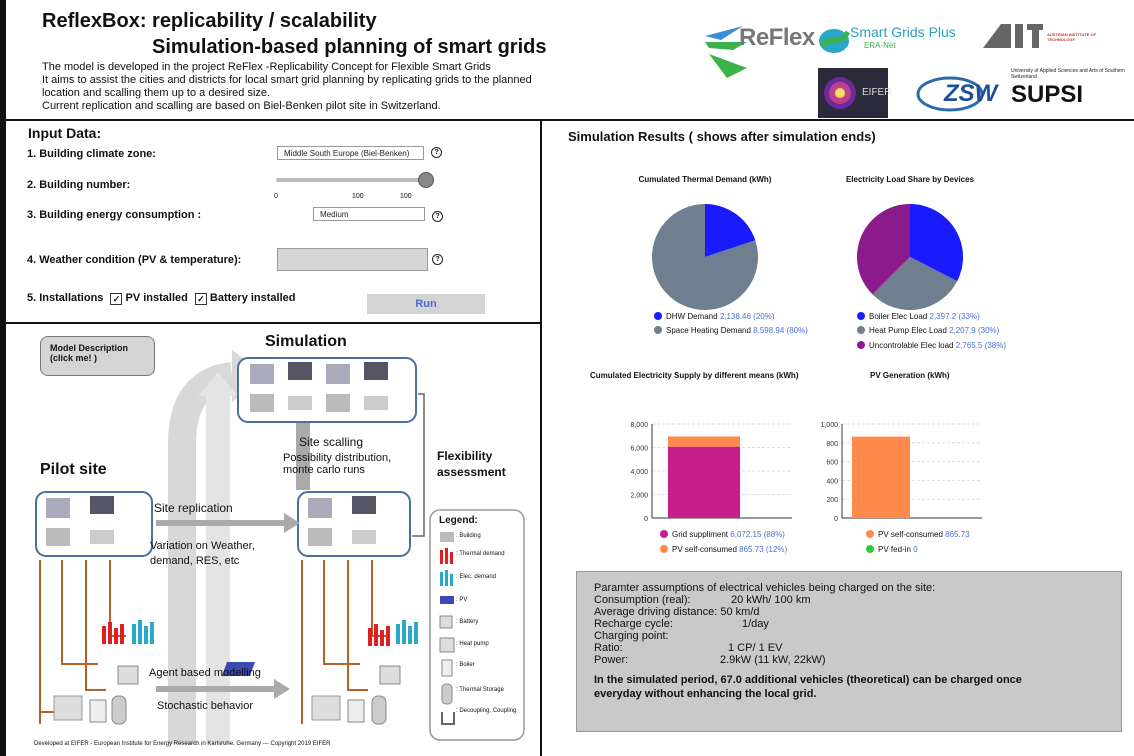  What do you see at coordinates (462, 600) in the screenshot?
I see `legend-item: : PV` at bounding box center [462, 600].